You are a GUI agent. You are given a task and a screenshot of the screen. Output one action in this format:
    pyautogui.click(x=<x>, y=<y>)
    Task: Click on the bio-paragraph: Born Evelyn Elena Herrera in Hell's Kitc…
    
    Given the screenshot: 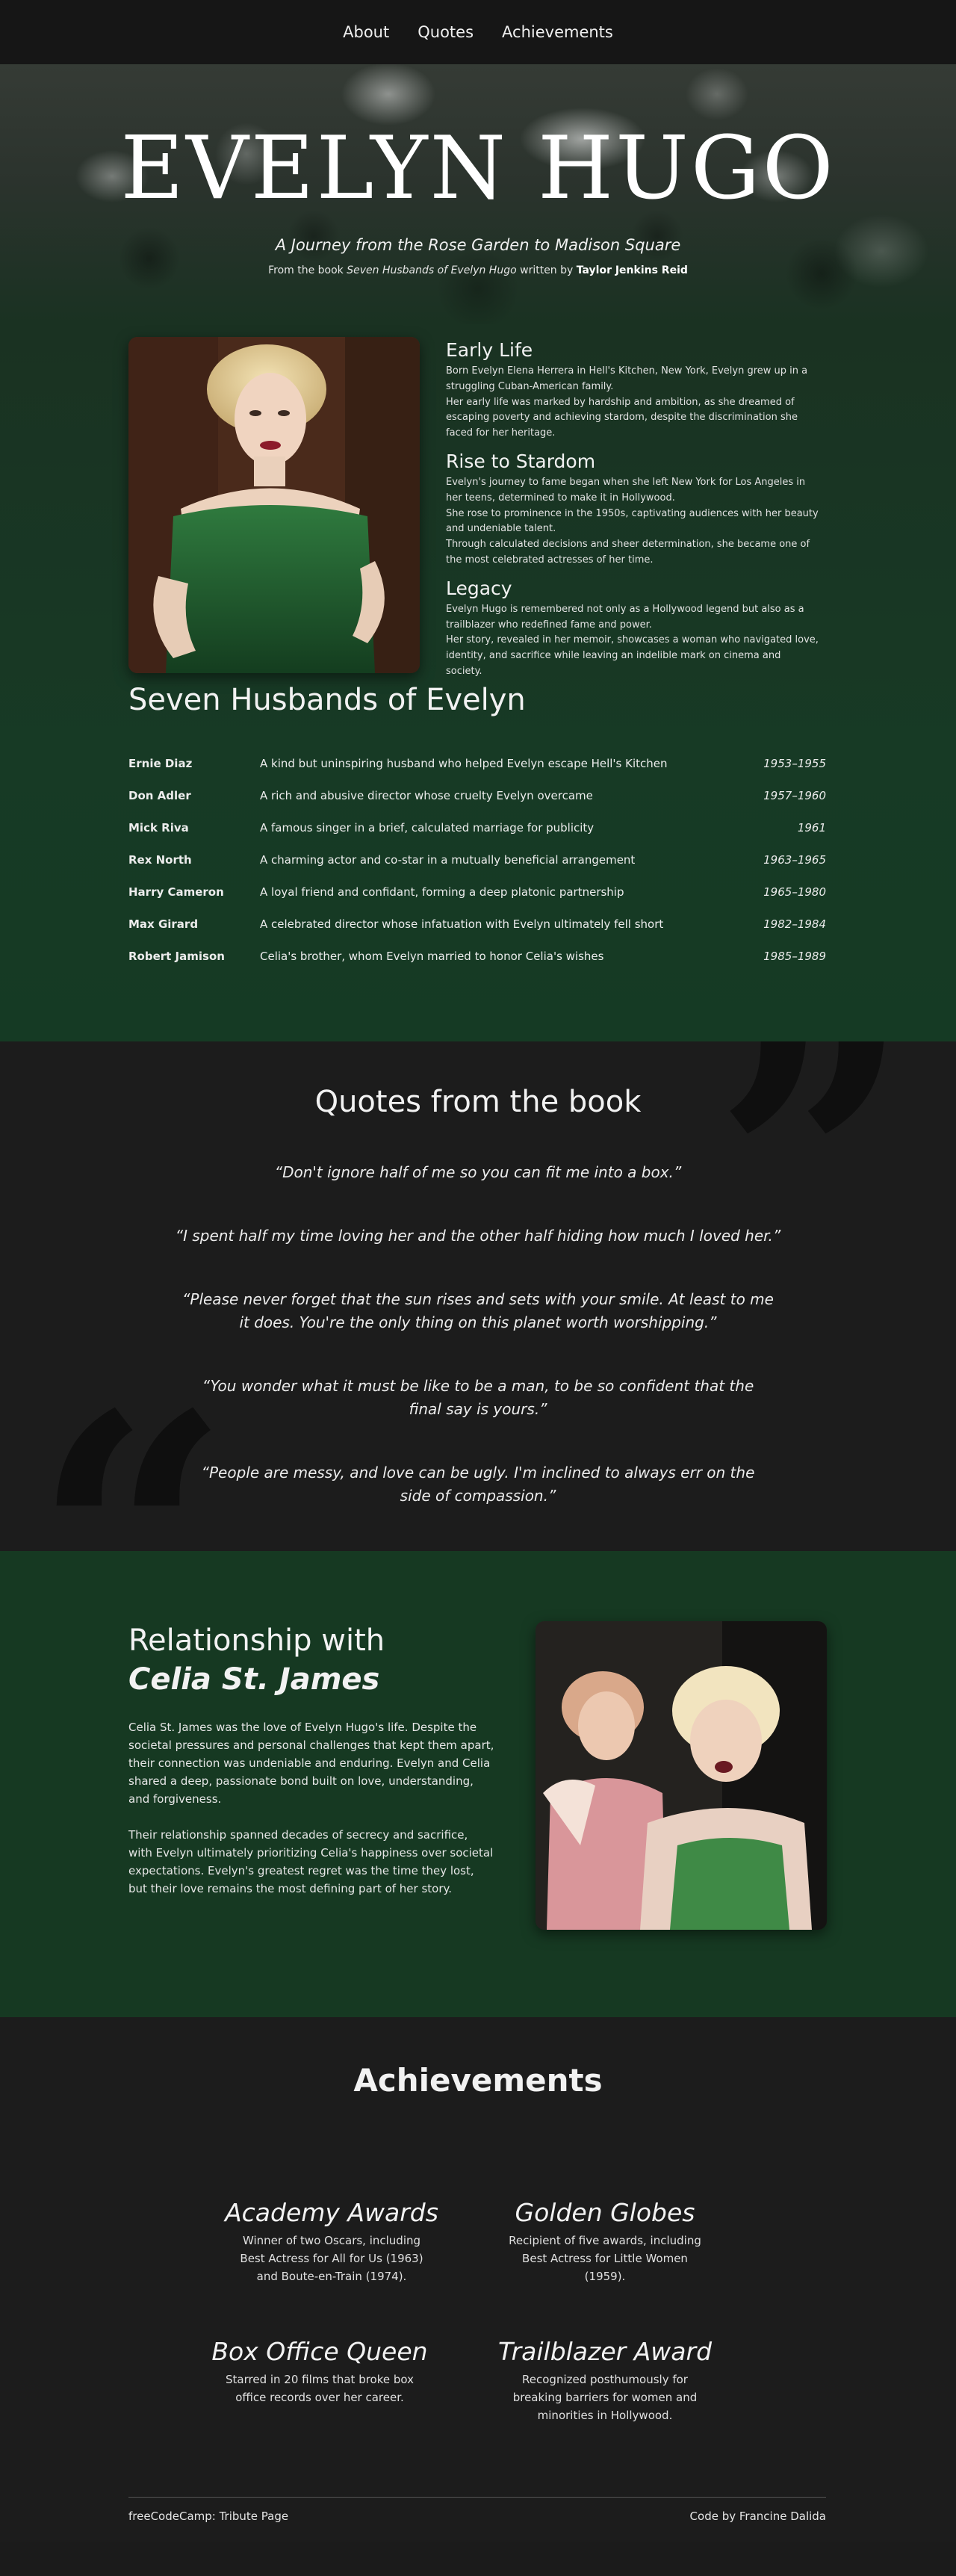 What is the action you would take?
    pyautogui.click(x=627, y=378)
    